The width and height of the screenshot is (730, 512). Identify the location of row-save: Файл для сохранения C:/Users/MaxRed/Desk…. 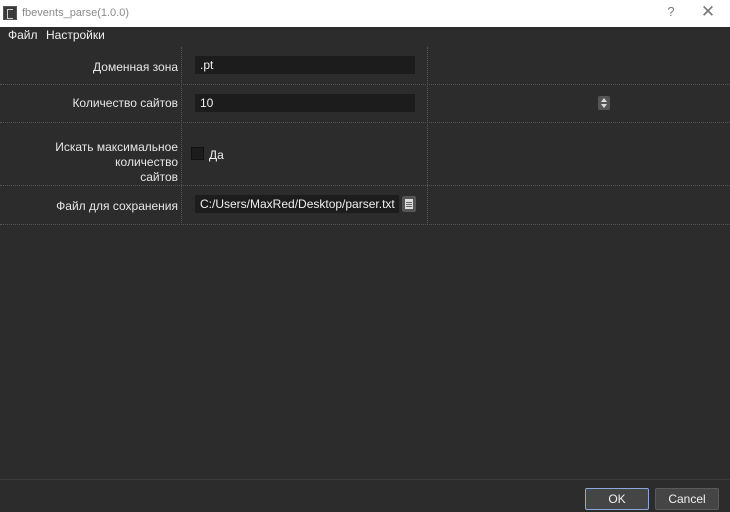
(365, 205).